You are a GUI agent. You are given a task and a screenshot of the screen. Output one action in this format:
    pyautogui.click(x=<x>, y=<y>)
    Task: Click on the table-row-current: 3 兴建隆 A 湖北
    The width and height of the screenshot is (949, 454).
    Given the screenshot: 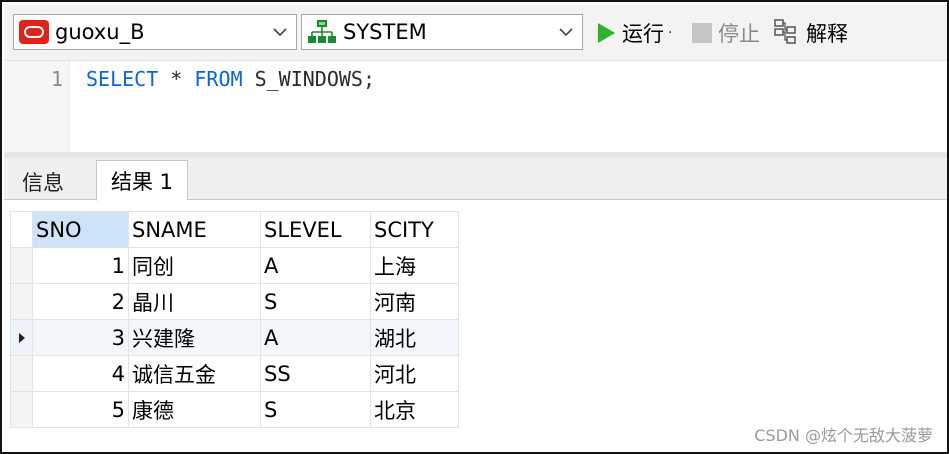 What is the action you would take?
    pyautogui.click(x=234, y=337)
    